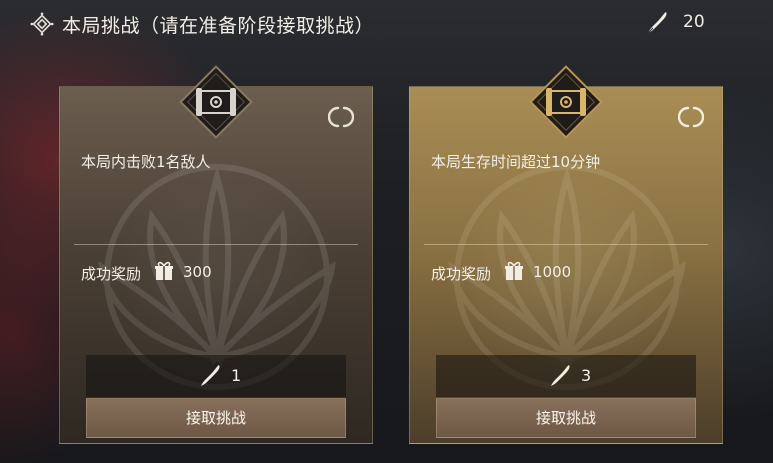 The image size is (773, 463). I want to click on page-title: 本局挑战（请在准备阶段接取挑战）, so click(218, 26).